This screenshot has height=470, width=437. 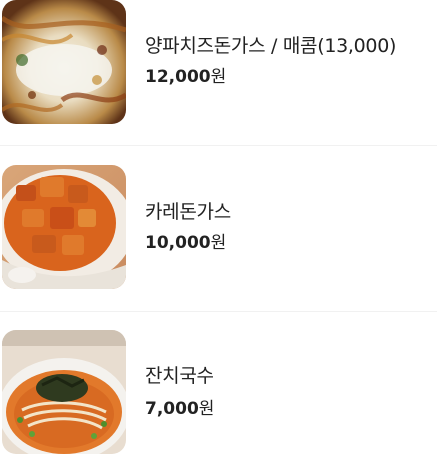 I want to click on menu-item-name: 양파치즈돈가스 / 매콤(13,000), so click(x=271, y=46).